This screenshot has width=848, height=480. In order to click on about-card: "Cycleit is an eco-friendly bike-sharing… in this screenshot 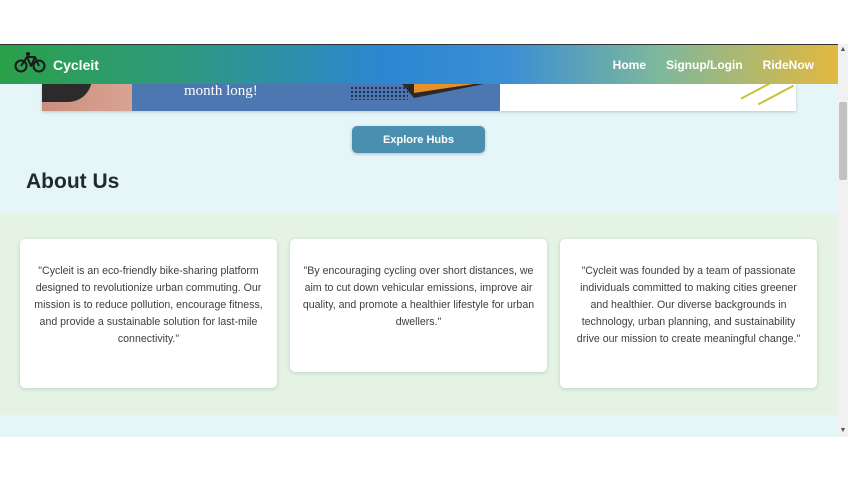, I will do `click(148, 313)`.